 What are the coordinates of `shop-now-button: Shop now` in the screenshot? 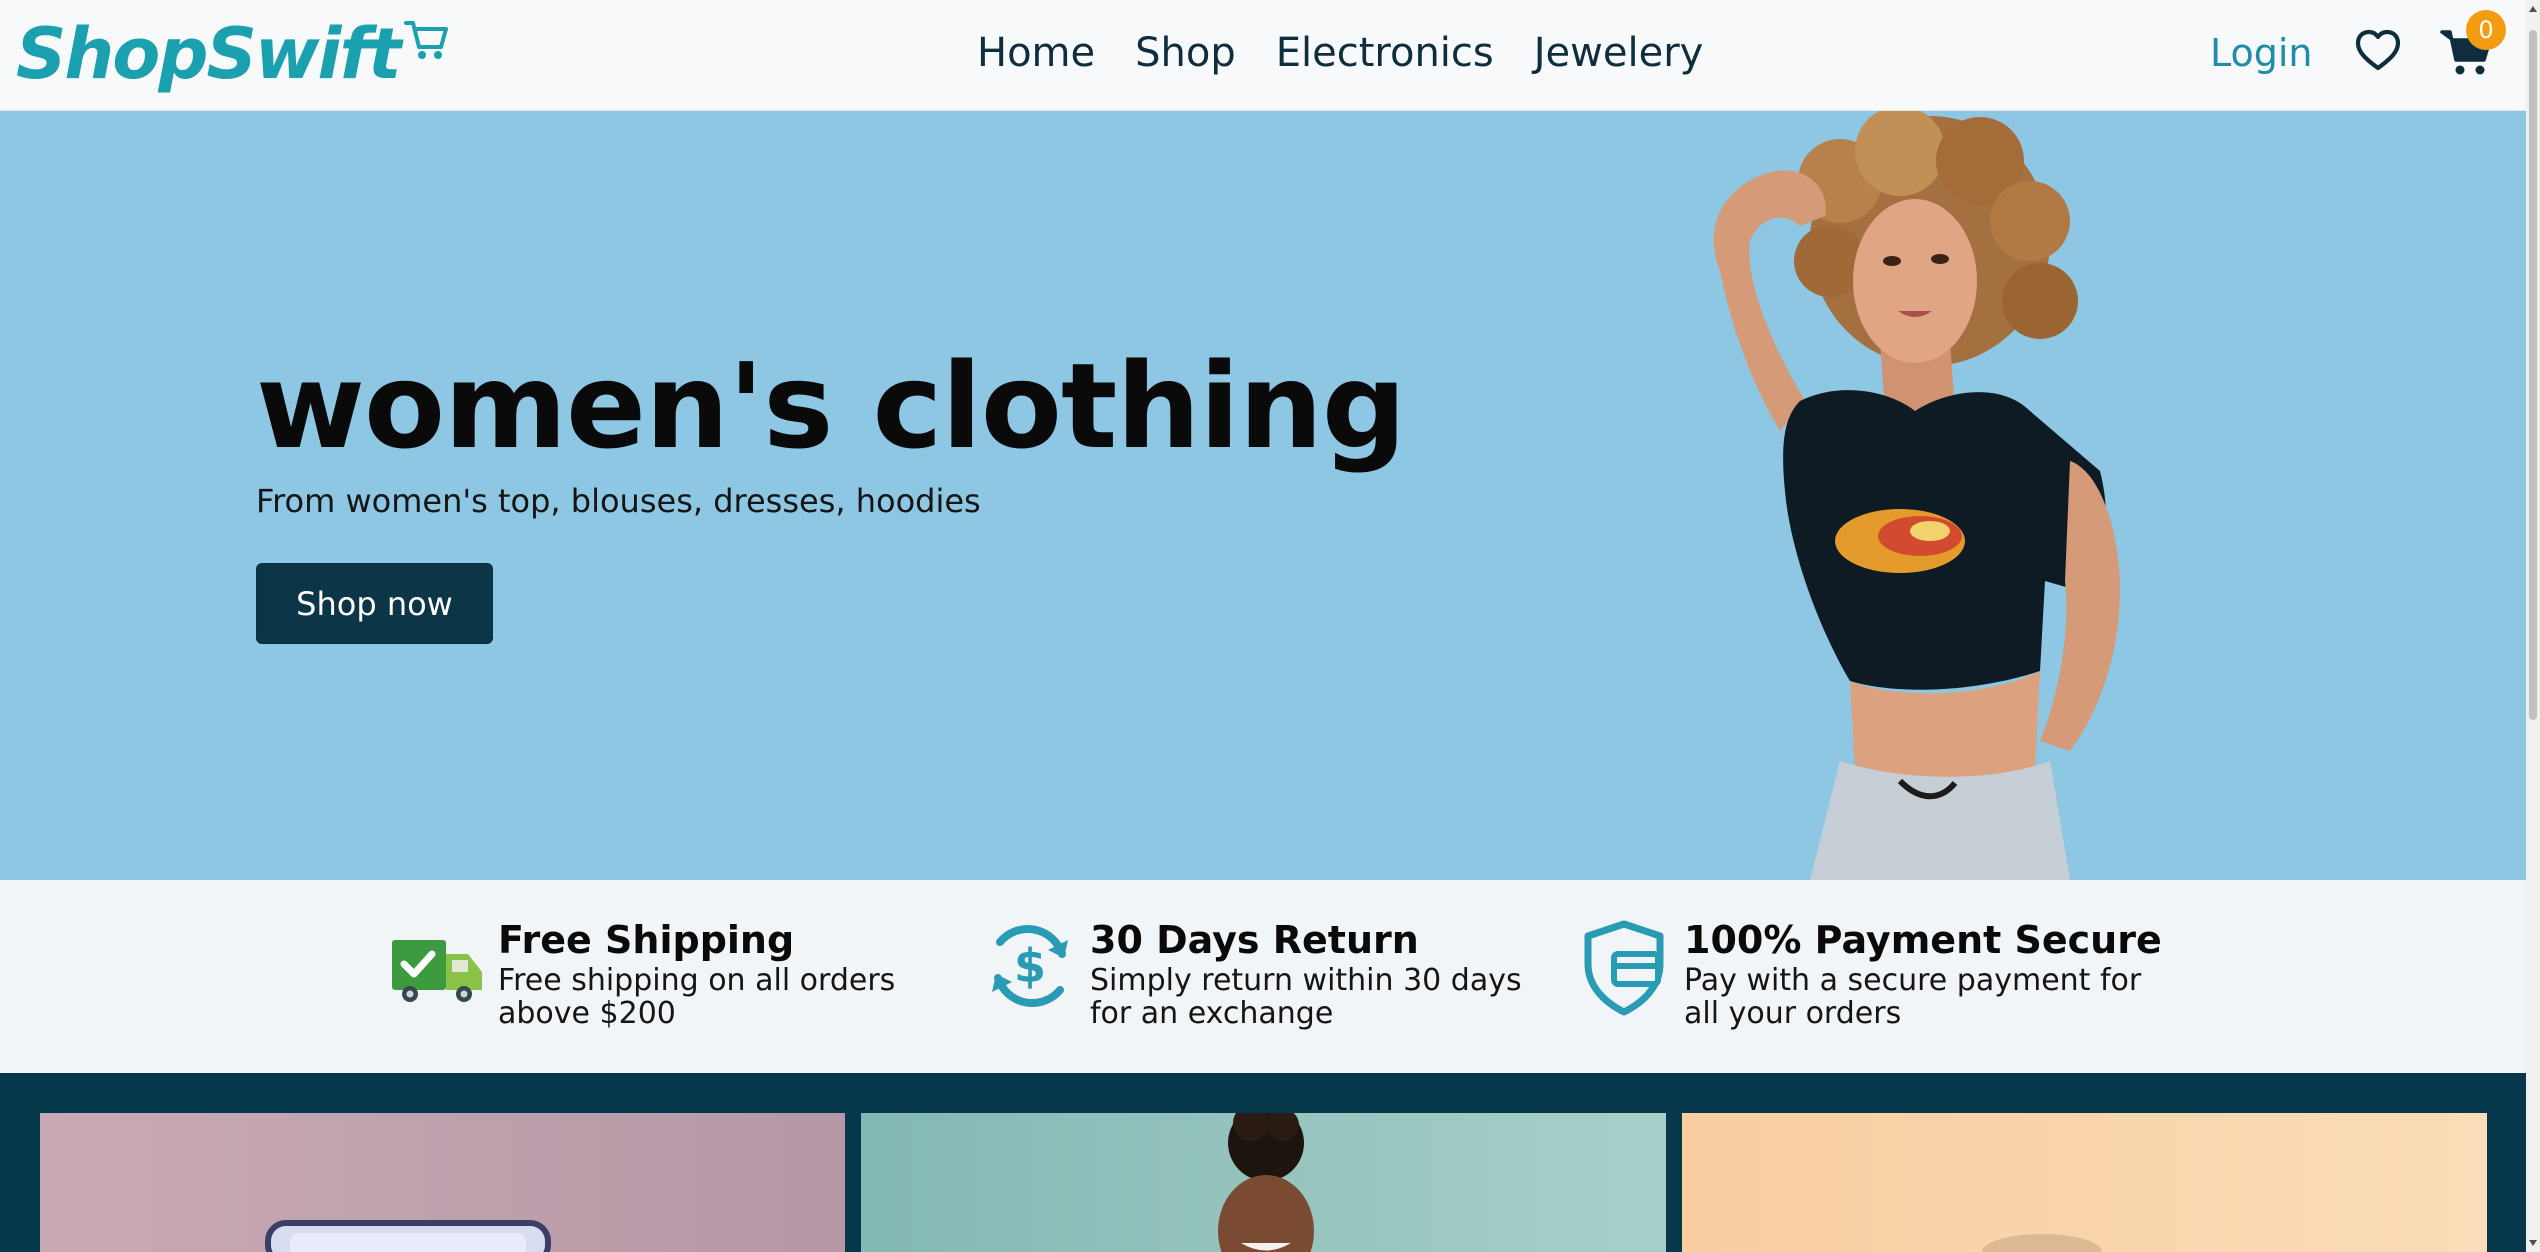 It's located at (374, 603).